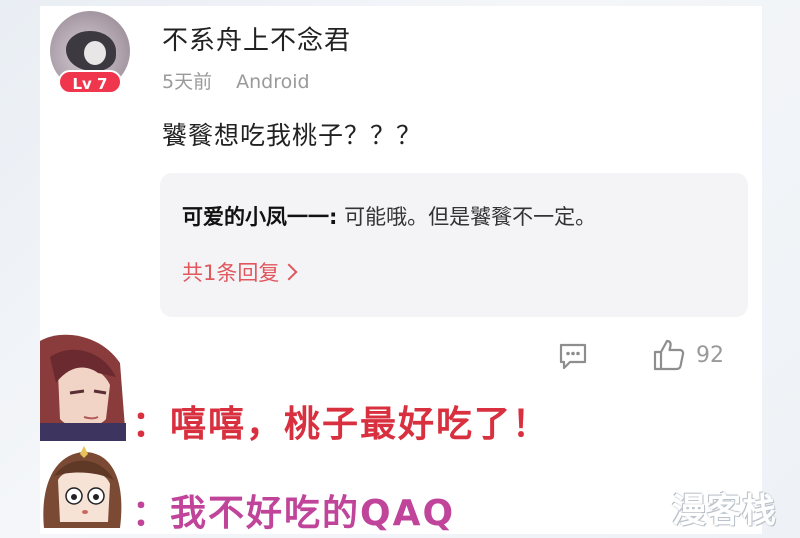 This screenshot has width=800, height=538. What do you see at coordinates (467, 217) in the screenshot?
I see `reply-text: 可能哦。但是饕餮不一定。` at bounding box center [467, 217].